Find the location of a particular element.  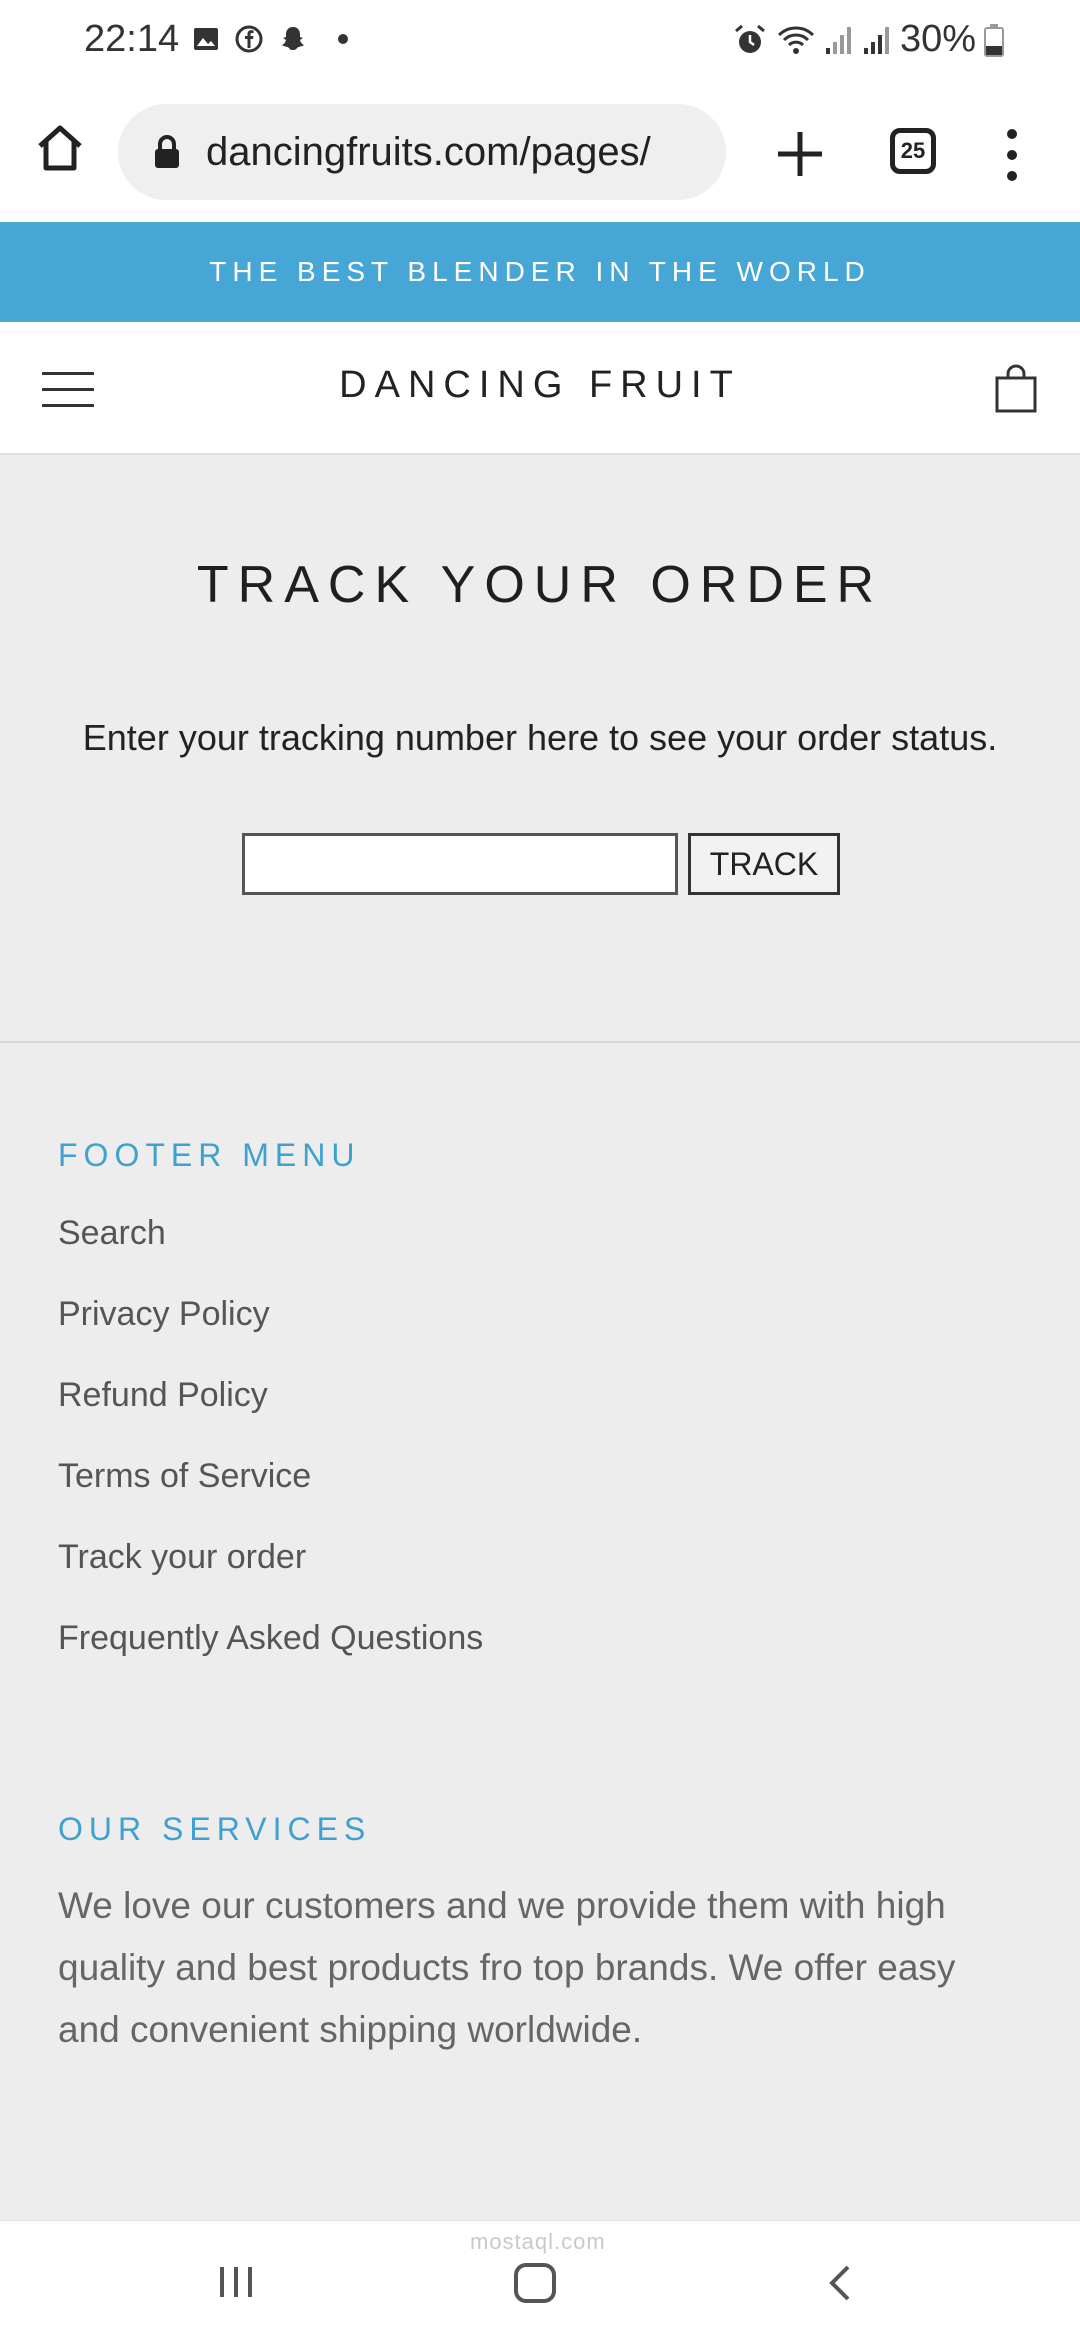

url-text: dancingfruits.com/pages/ is located at coordinates (428, 151).